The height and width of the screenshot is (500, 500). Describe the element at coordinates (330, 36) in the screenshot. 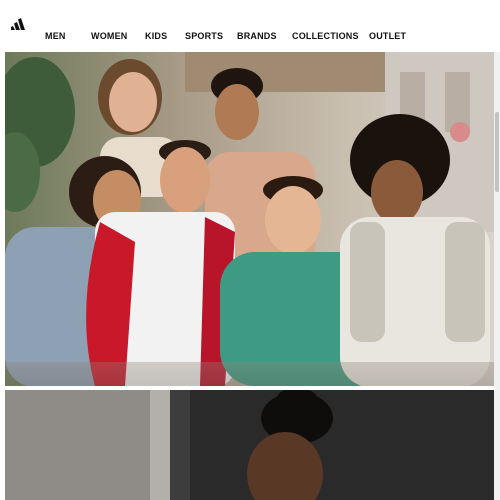

I see `nav-item-collections: COLLECTIONS` at that location.